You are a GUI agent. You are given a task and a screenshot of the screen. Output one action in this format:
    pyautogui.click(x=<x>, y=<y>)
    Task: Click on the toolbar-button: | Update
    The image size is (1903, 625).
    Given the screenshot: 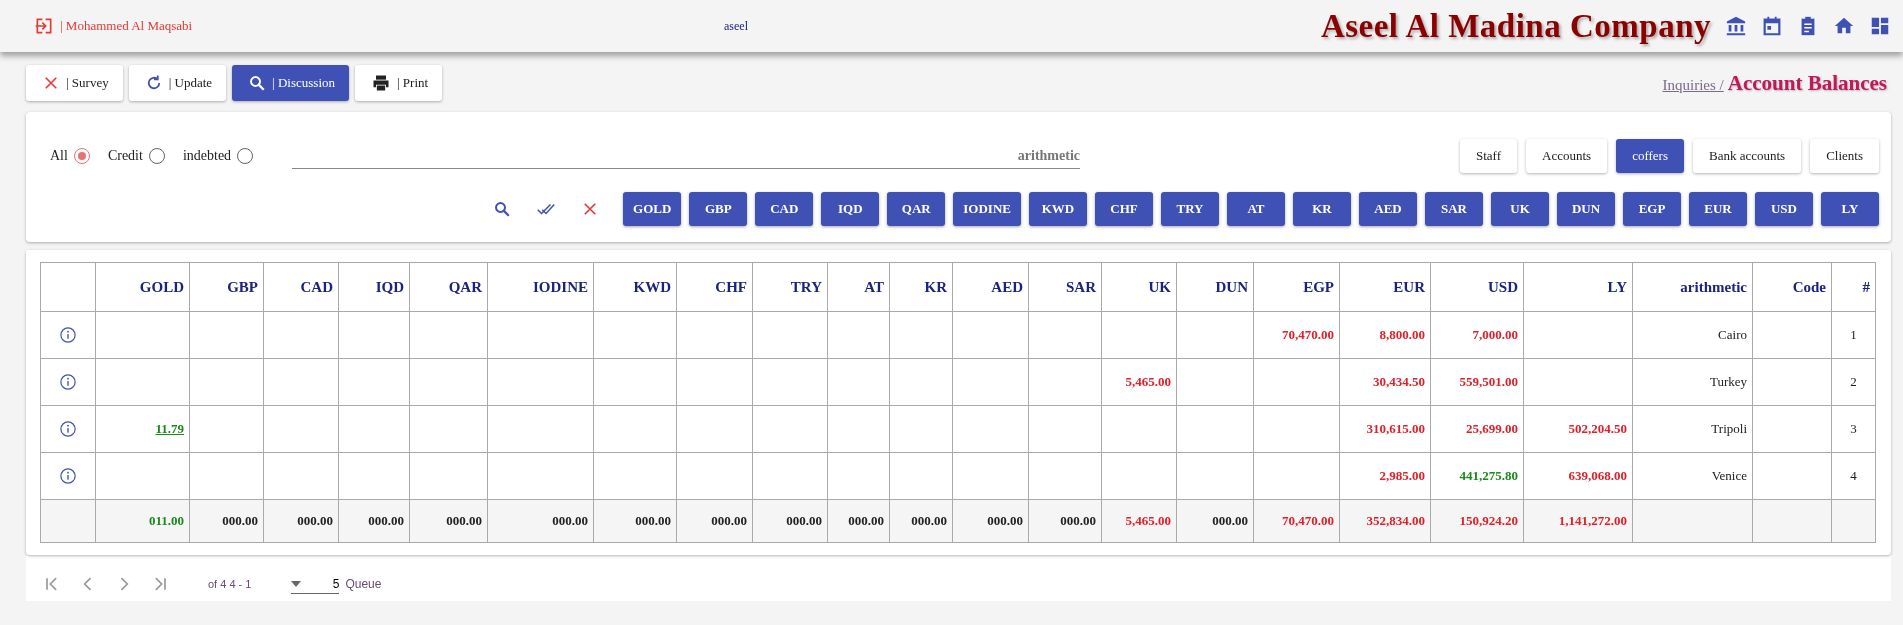 What is the action you would take?
    pyautogui.click(x=177, y=83)
    